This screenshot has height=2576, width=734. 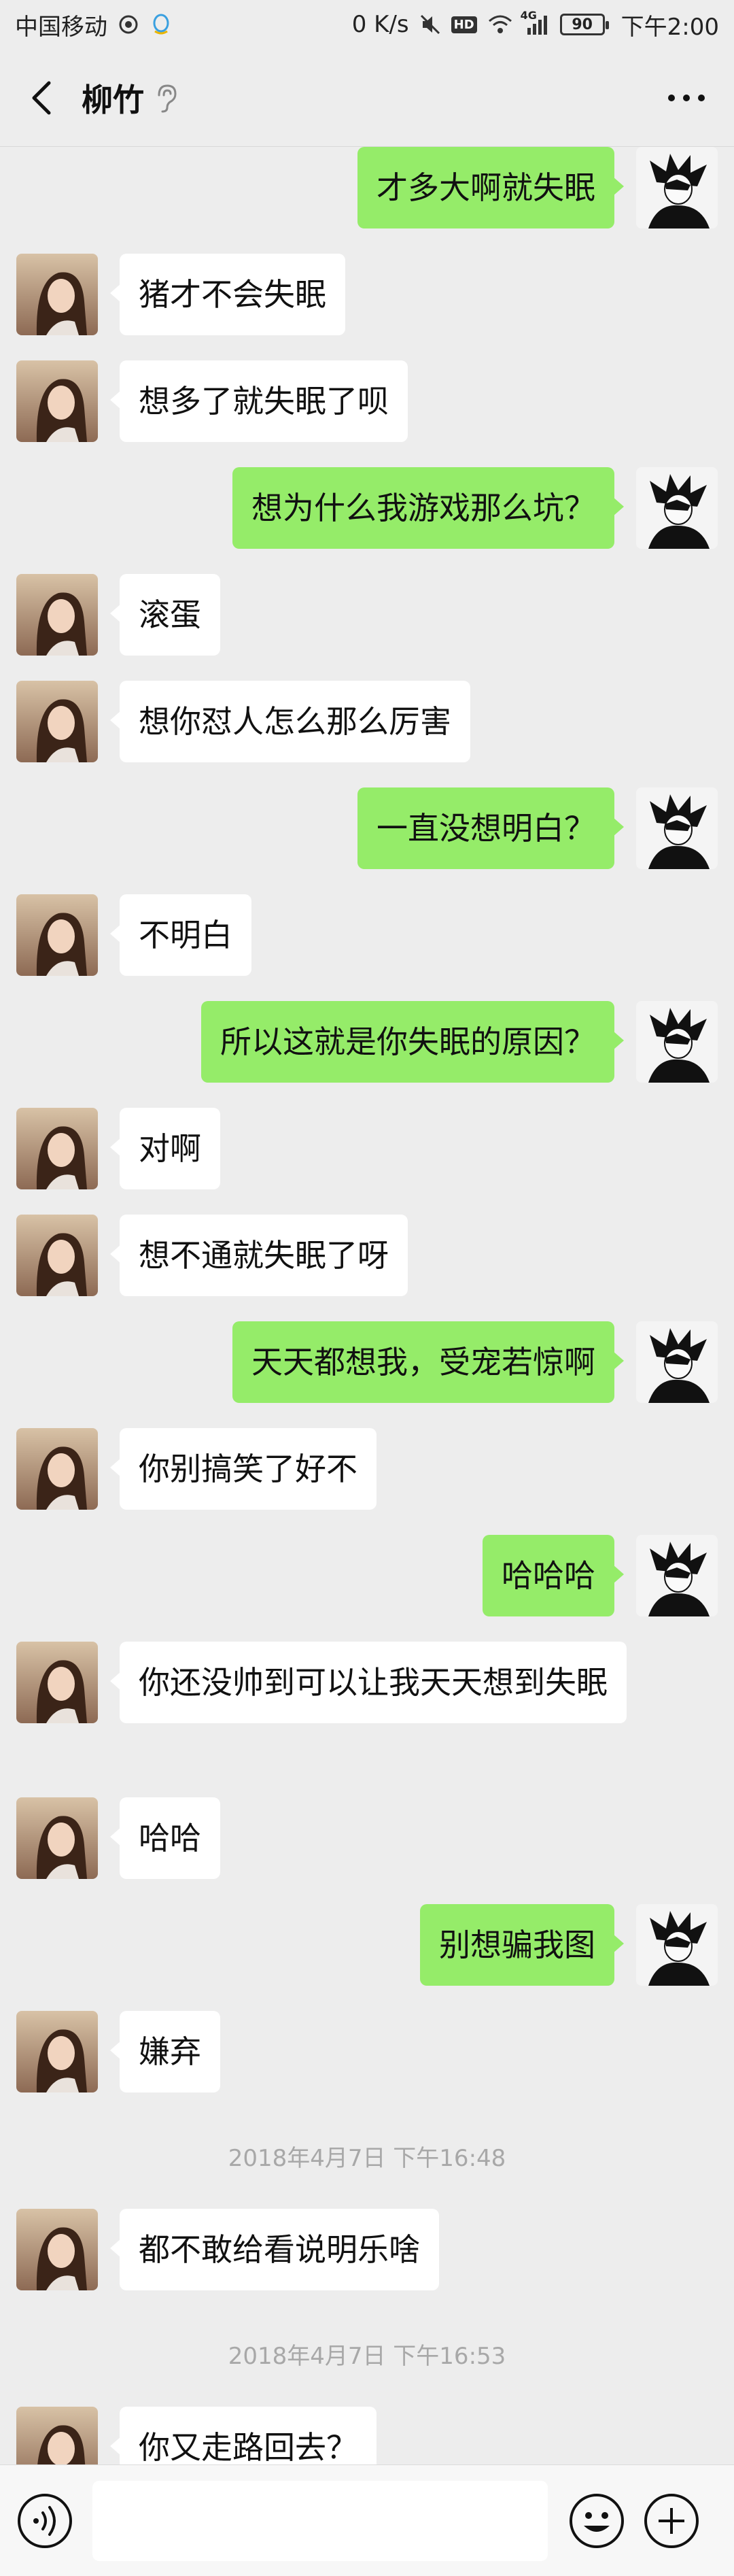 I want to click on back-button, so click(x=41, y=98).